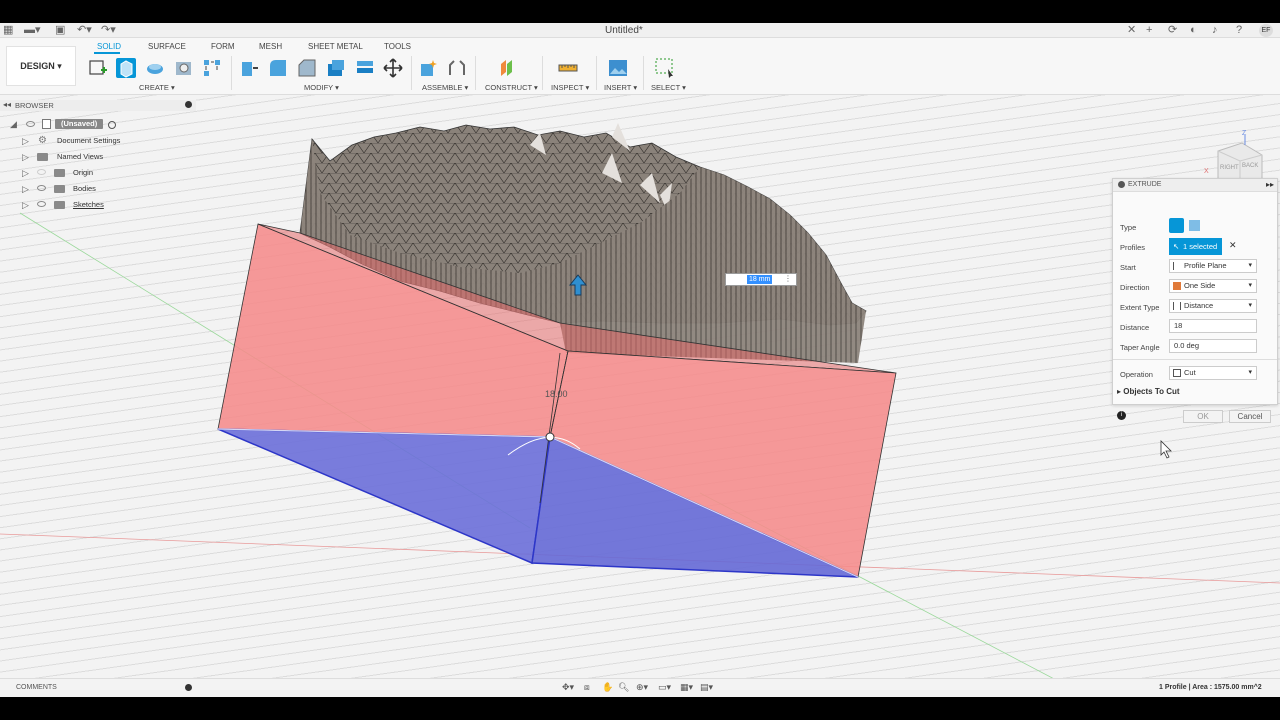 This screenshot has width=1280, height=720. I want to click on collapse-panel-icon: ◂◂, so click(7, 104).